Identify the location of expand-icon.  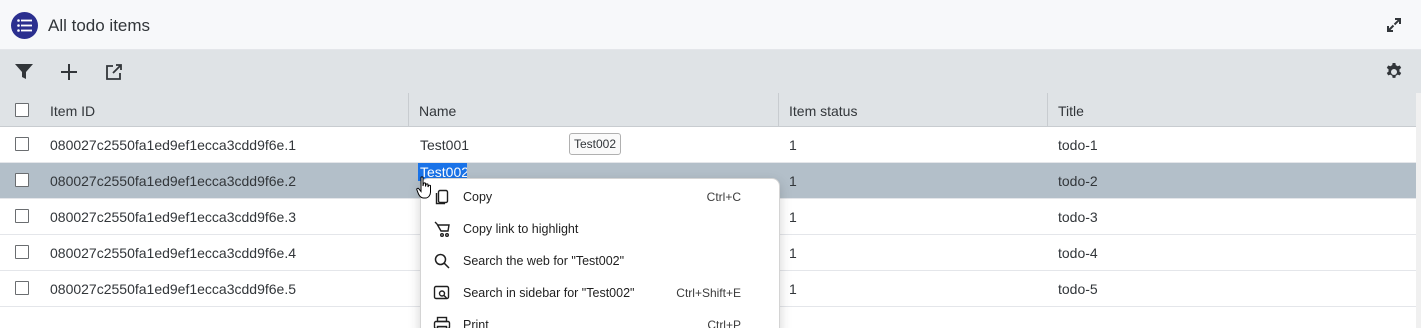
(1394, 25).